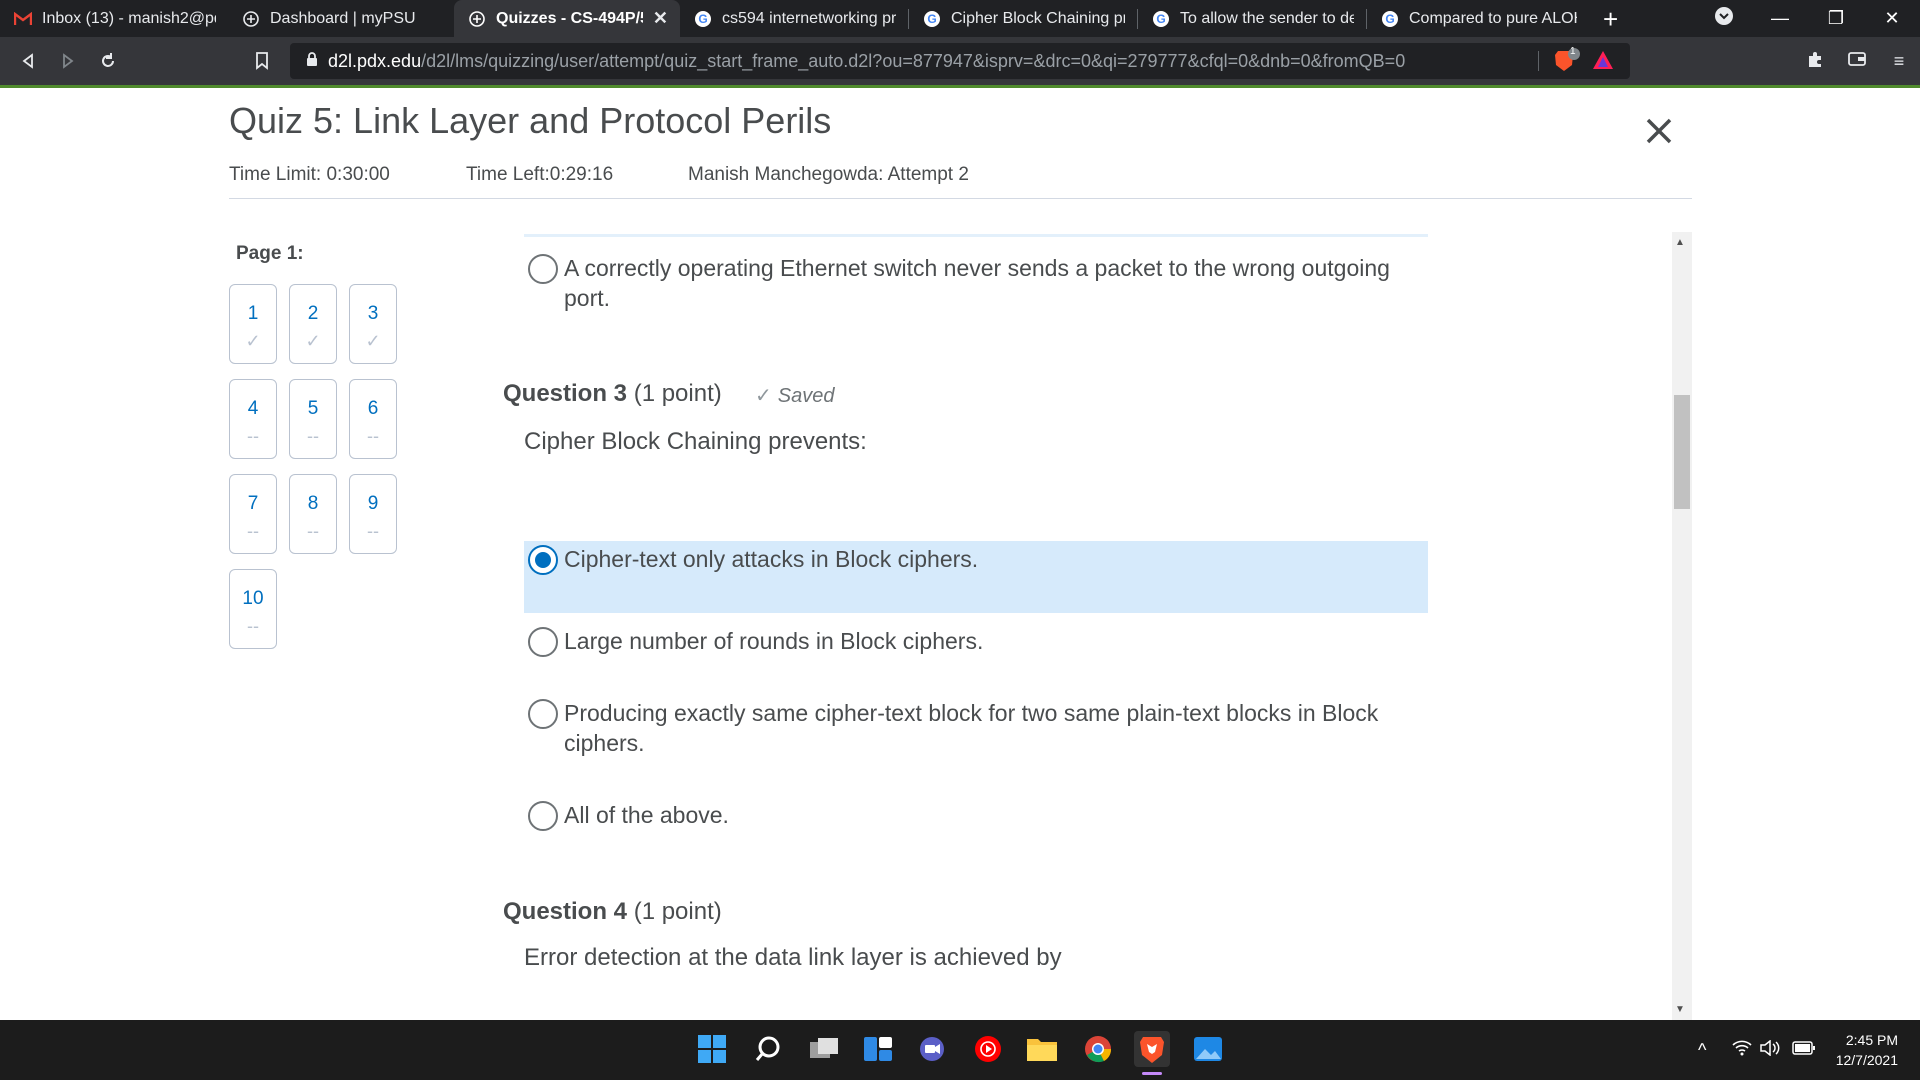 This screenshot has width=1920, height=1080. I want to click on tab-gmail: Inbox (13) - manish2@pdx.e, so click(114, 18).